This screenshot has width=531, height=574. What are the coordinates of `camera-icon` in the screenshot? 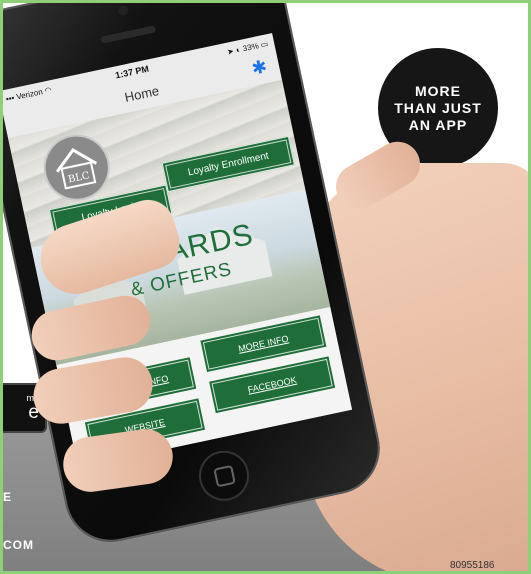 It's located at (123, 10).